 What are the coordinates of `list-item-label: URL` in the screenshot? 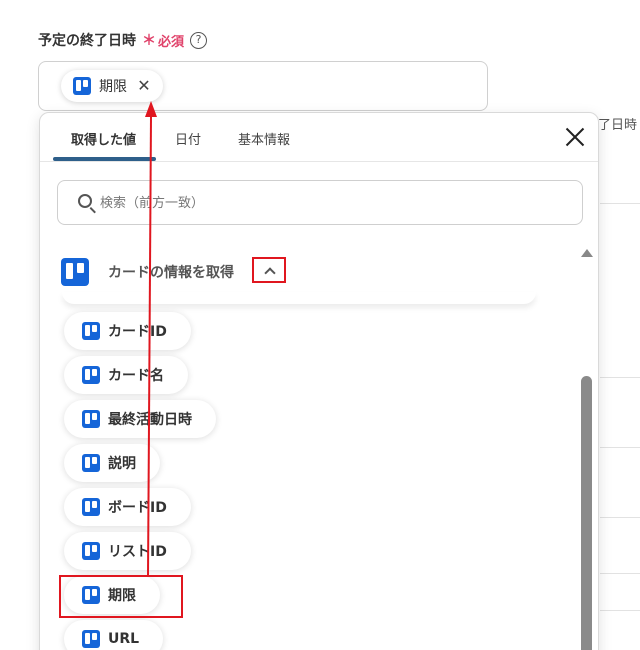 It's located at (124, 639).